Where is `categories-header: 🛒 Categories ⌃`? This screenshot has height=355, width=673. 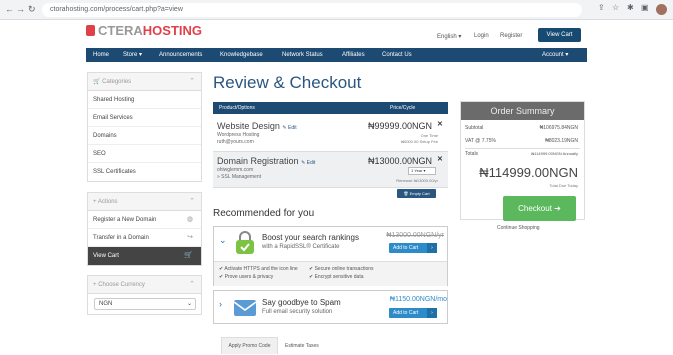
categories-header: 🛒 Categories ⌃ is located at coordinates (144, 82).